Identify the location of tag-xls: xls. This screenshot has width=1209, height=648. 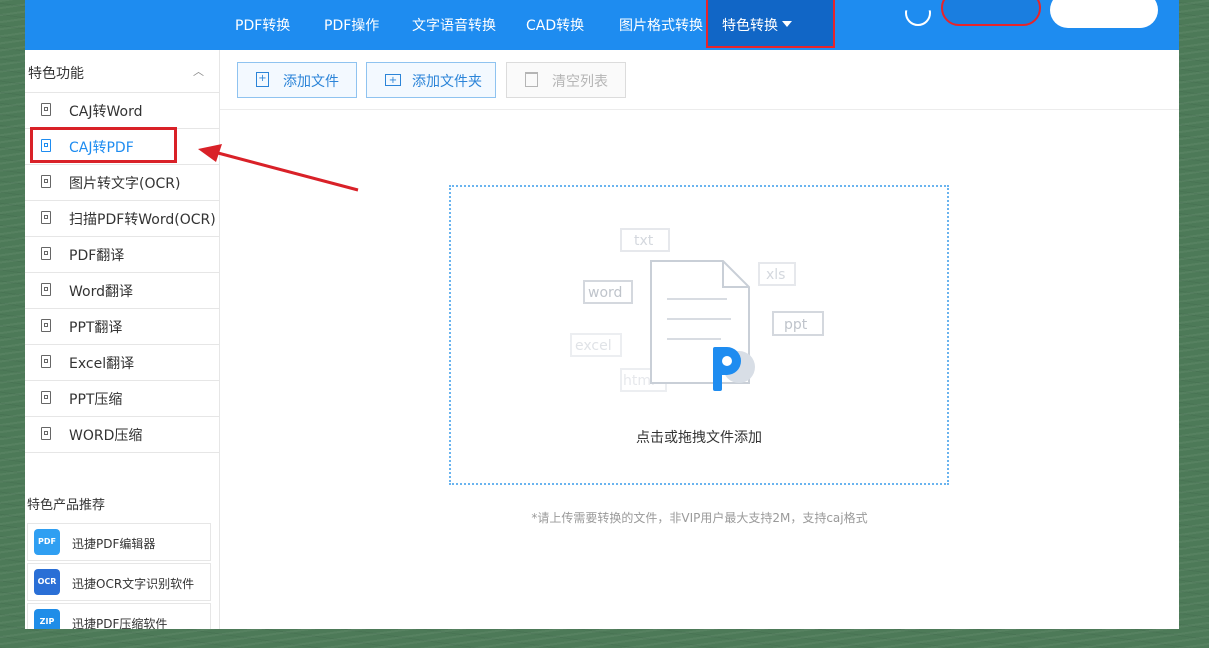
(775, 275).